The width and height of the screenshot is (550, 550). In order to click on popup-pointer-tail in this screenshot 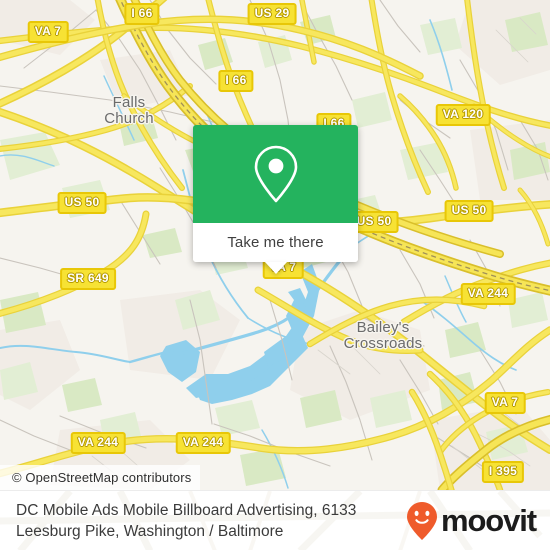, I will do `click(275, 268)`.